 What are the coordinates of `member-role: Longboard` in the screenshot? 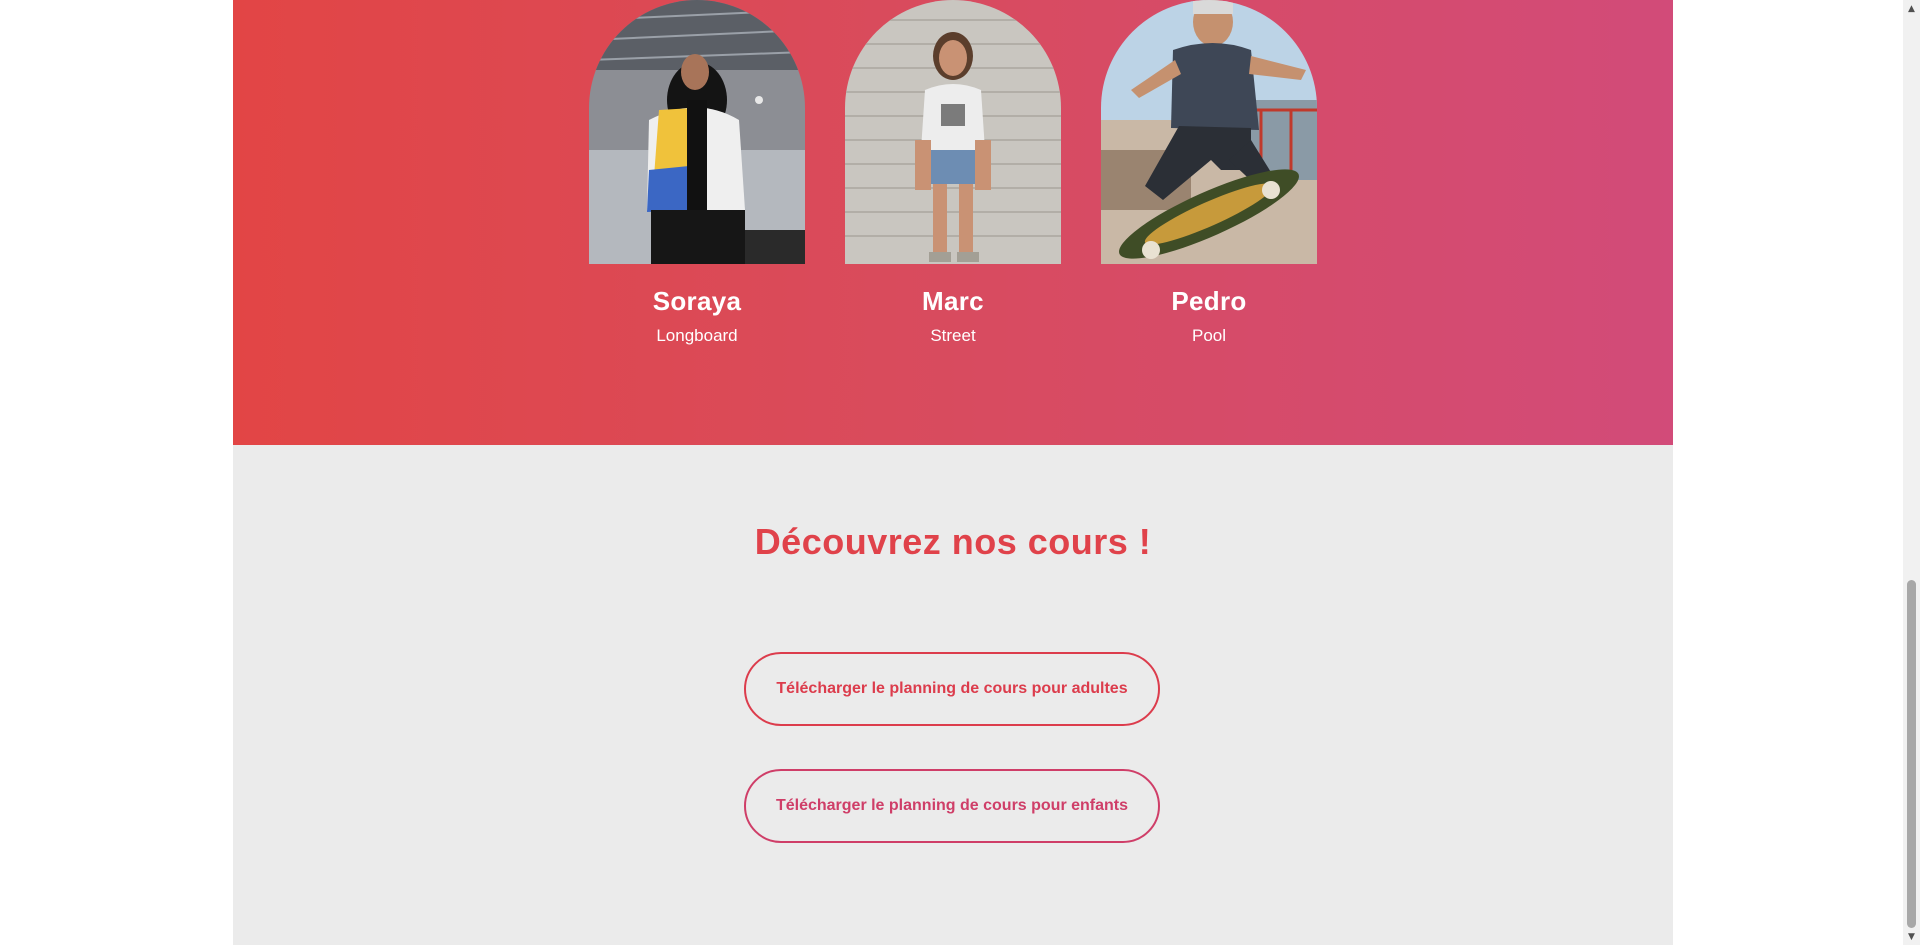 It's located at (697, 335).